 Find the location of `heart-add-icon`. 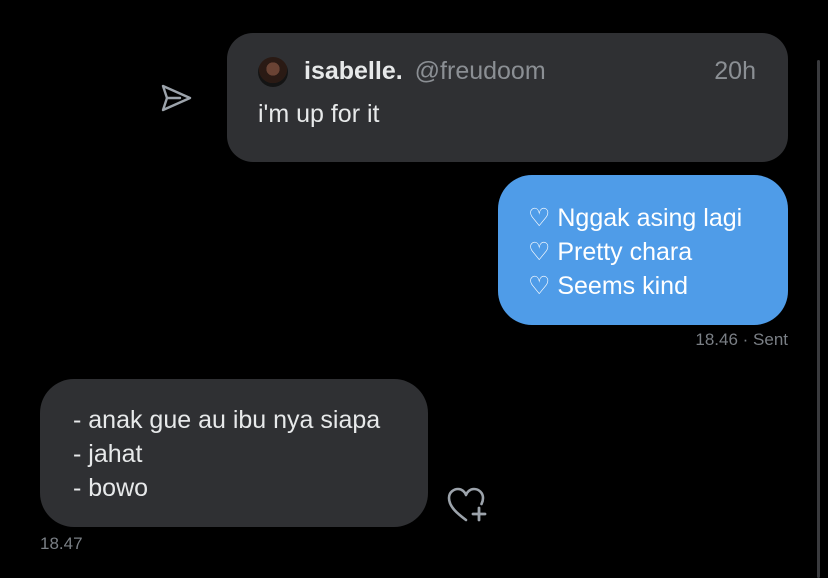

heart-add-icon is located at coordinates (468, 505).